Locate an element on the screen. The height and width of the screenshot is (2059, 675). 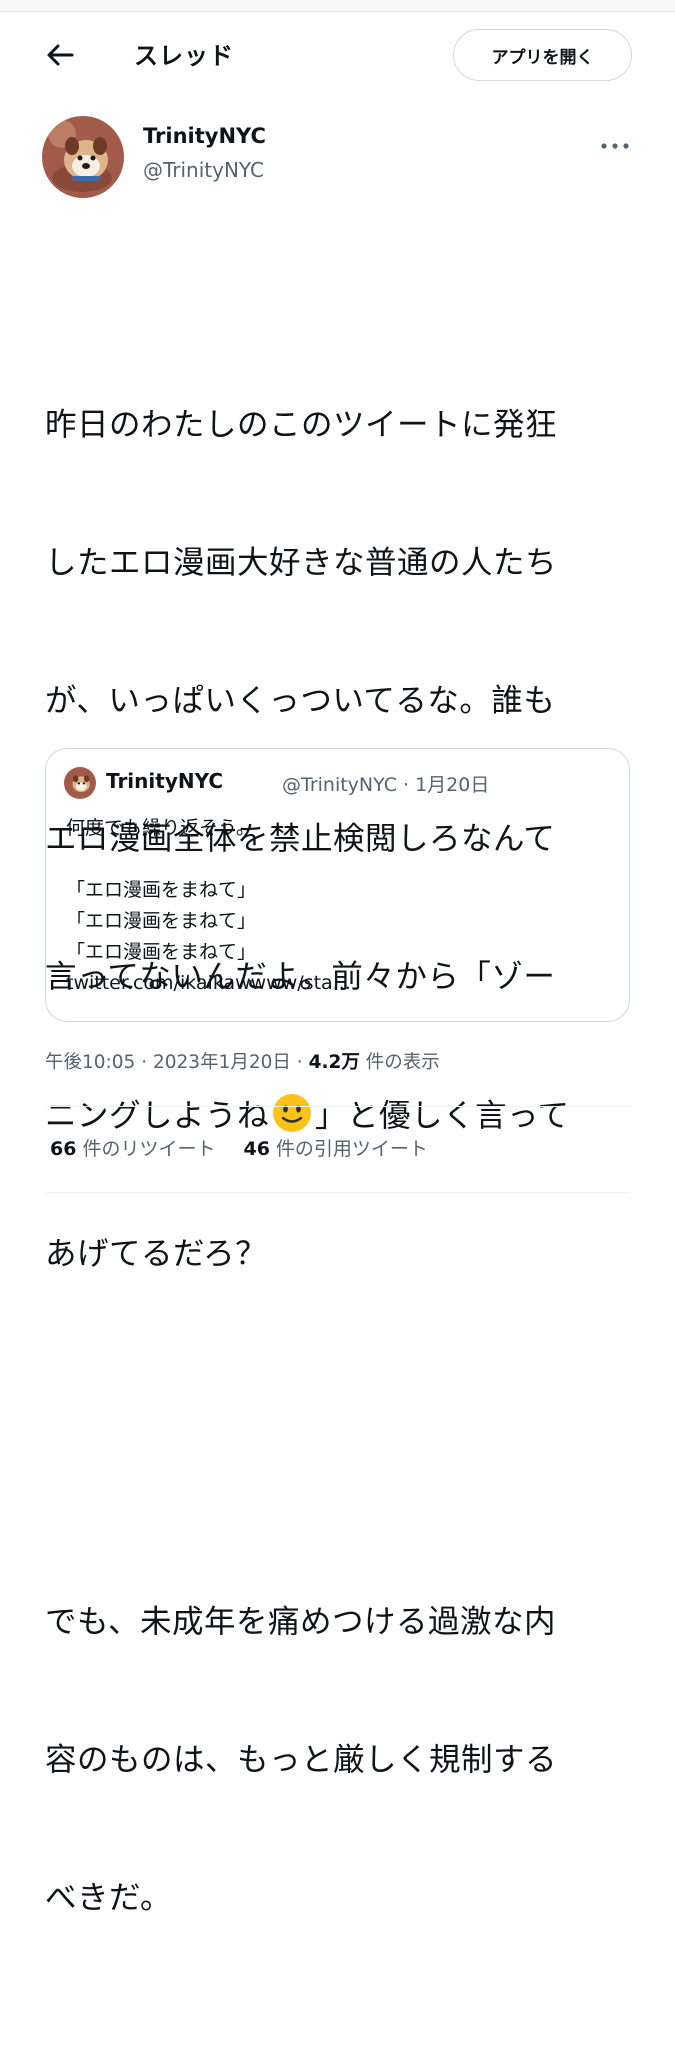
retweets-label: 件のリツイート is located at coordinates (149, 1149).